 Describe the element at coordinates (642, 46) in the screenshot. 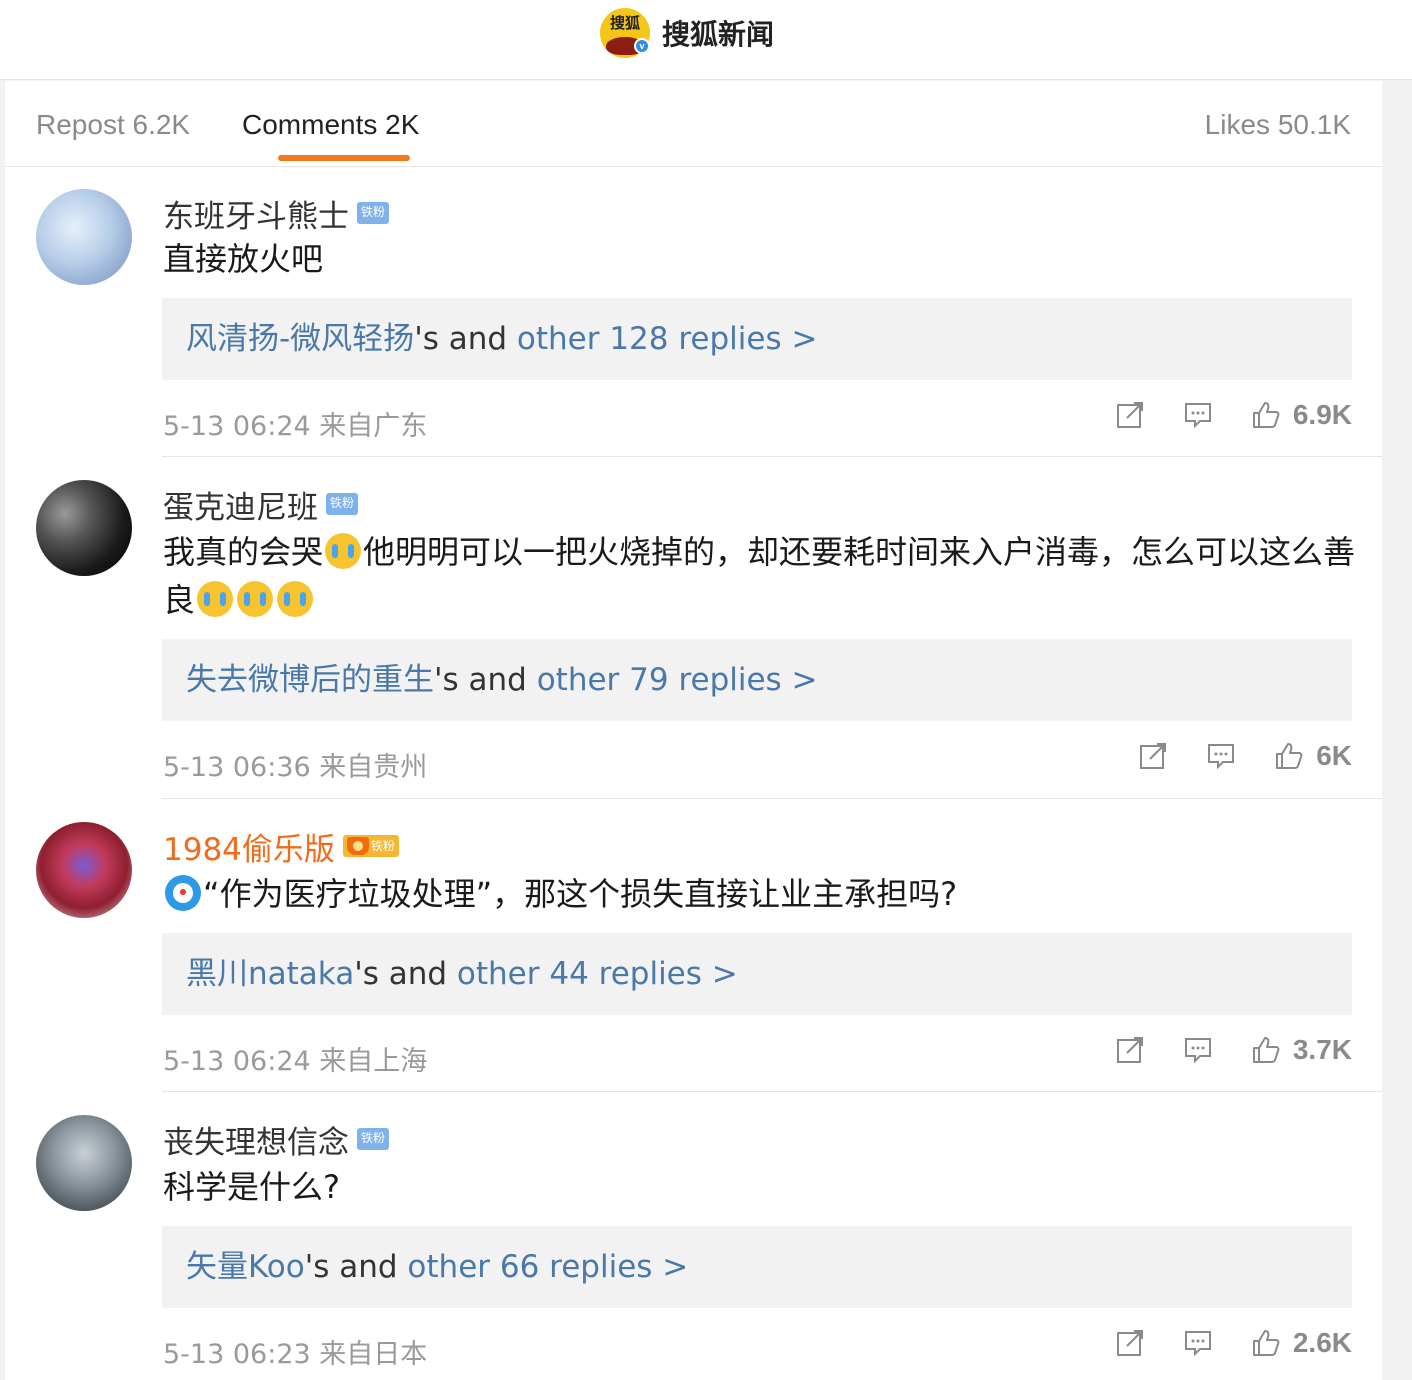

I see `verified-icon: v` at that location.